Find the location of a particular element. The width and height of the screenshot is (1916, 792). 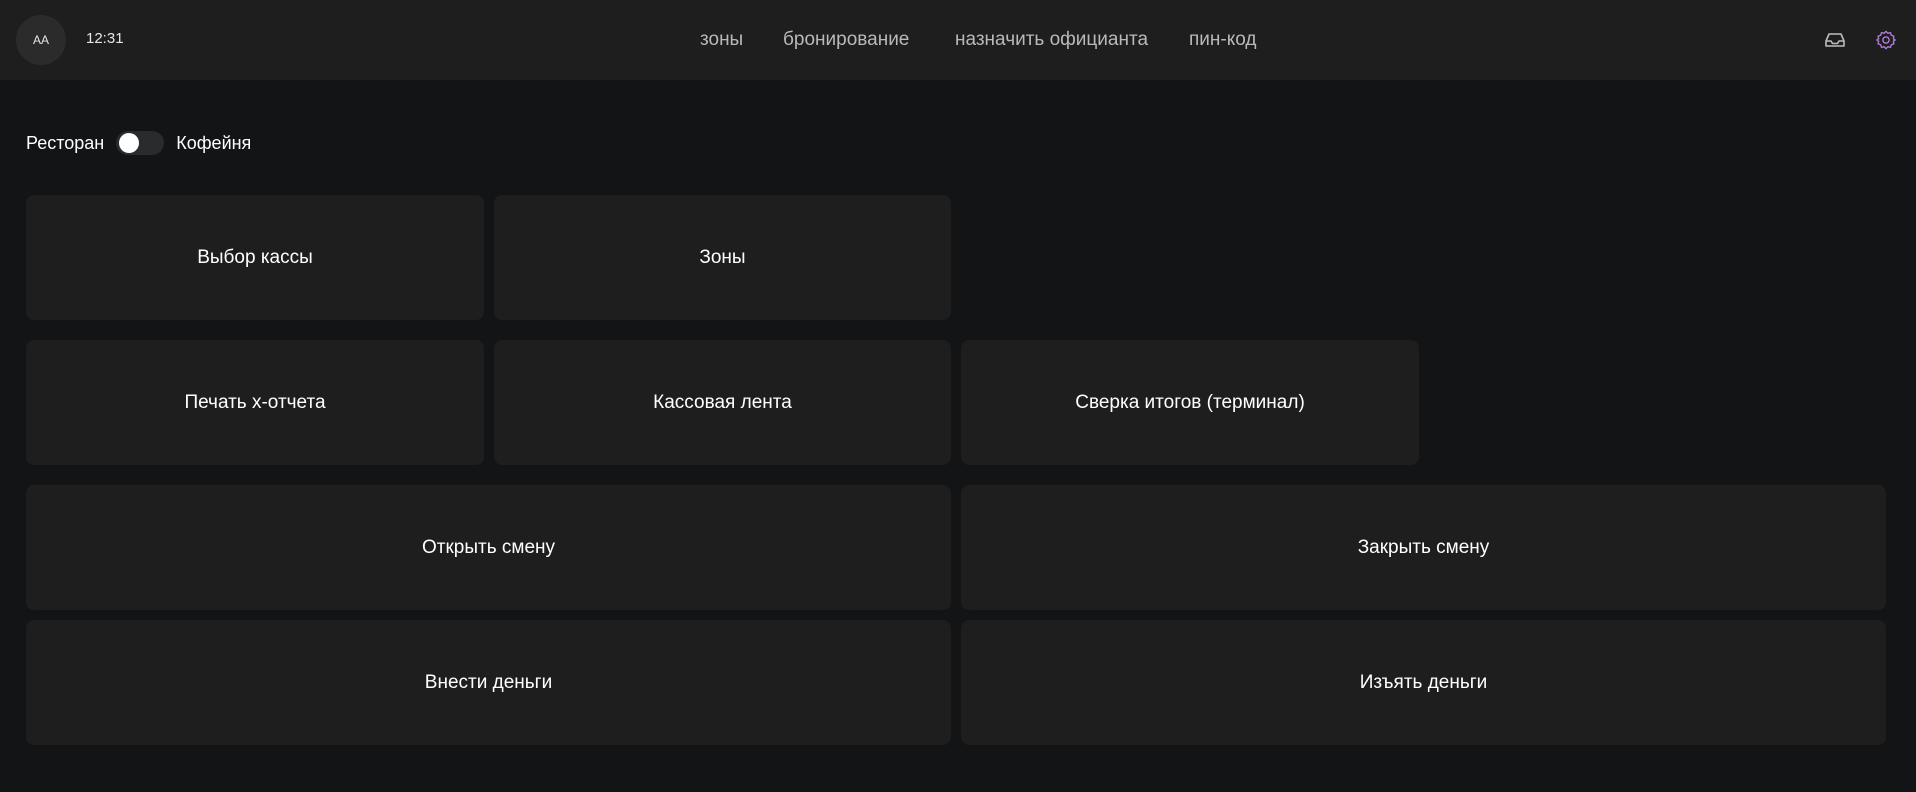

mode-toggle-switch is located at coordinates (140, 143).